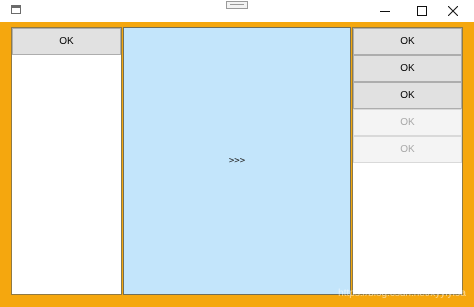 The width and height of the screenshot is (474, 307). I want to click on minimize-icon, so click(385, 11).